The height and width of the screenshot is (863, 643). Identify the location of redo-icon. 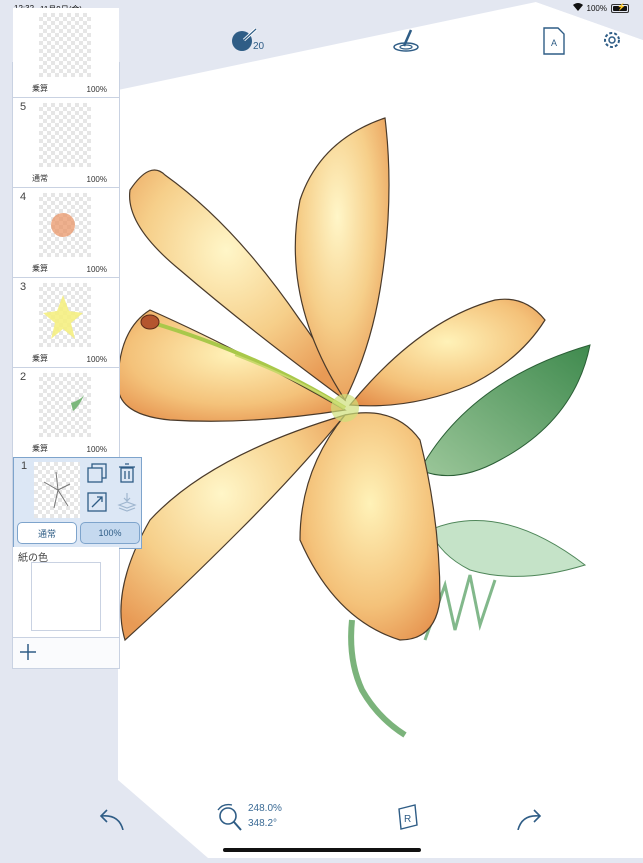
(529, 819).